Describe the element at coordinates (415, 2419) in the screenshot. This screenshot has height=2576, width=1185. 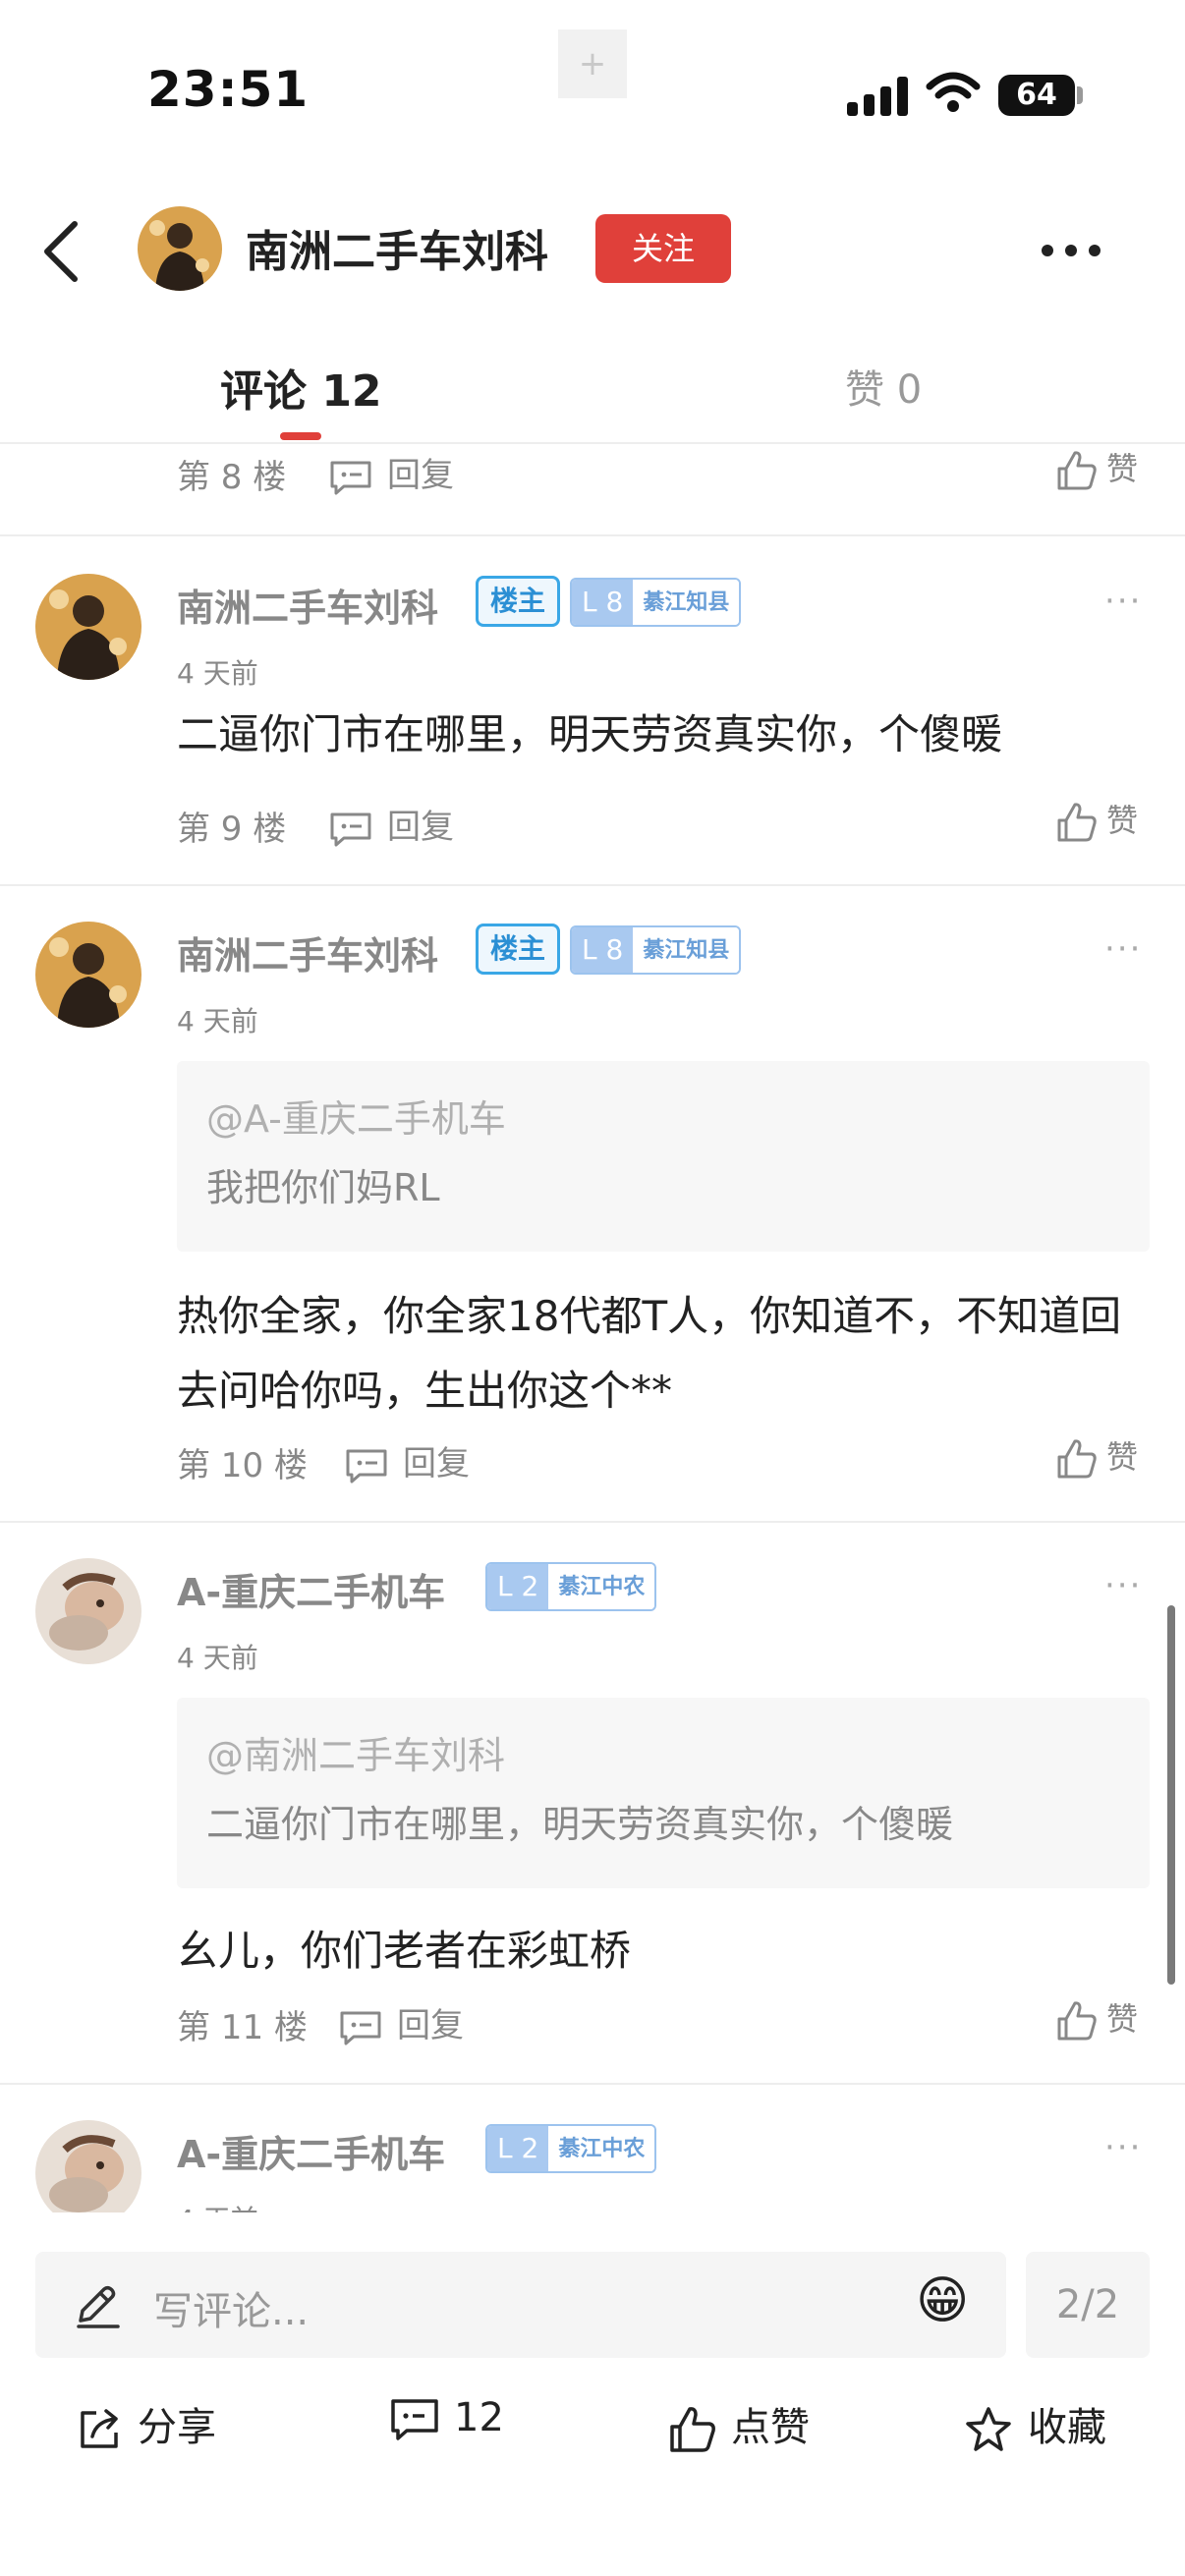
I see `comment-icon` at that location.